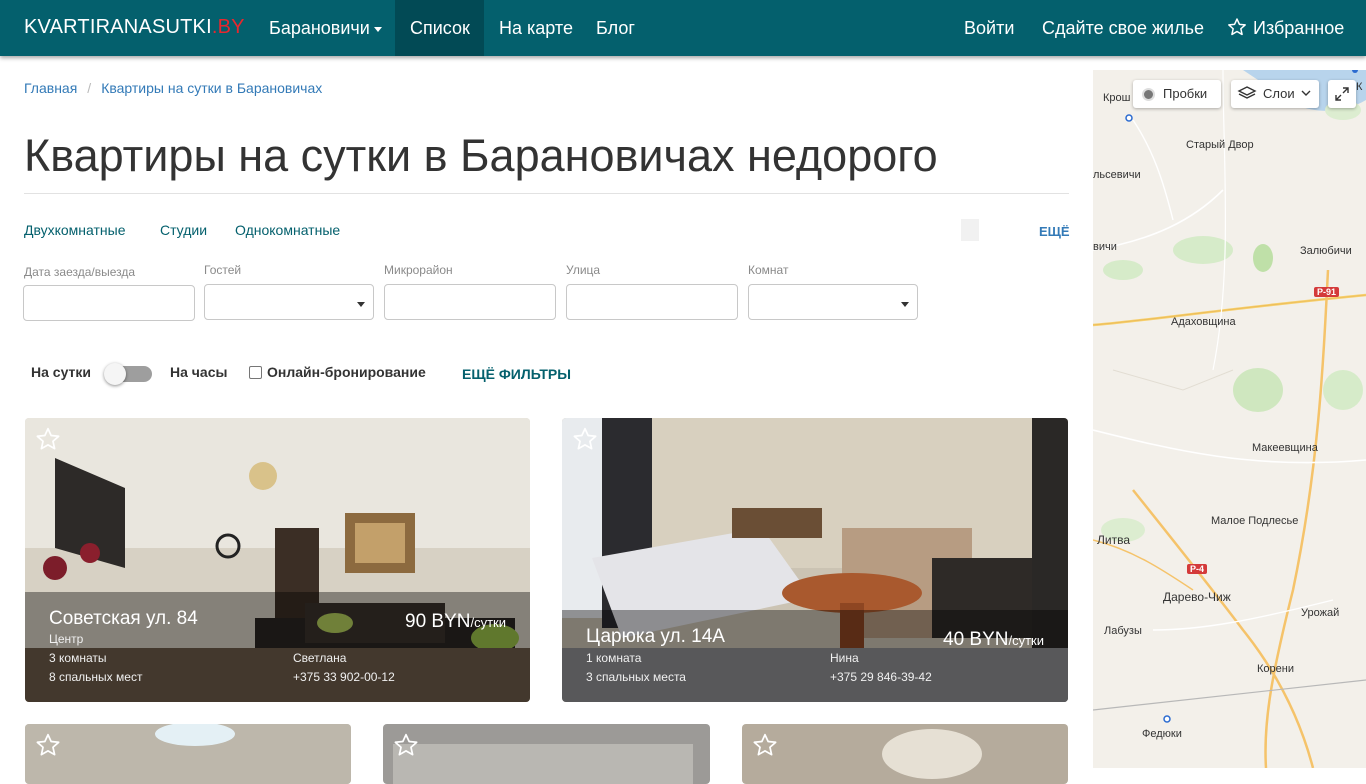  Describe the element at coordinates (1359, 87) in the screenshot. I see `map-place-label: К` at that location.